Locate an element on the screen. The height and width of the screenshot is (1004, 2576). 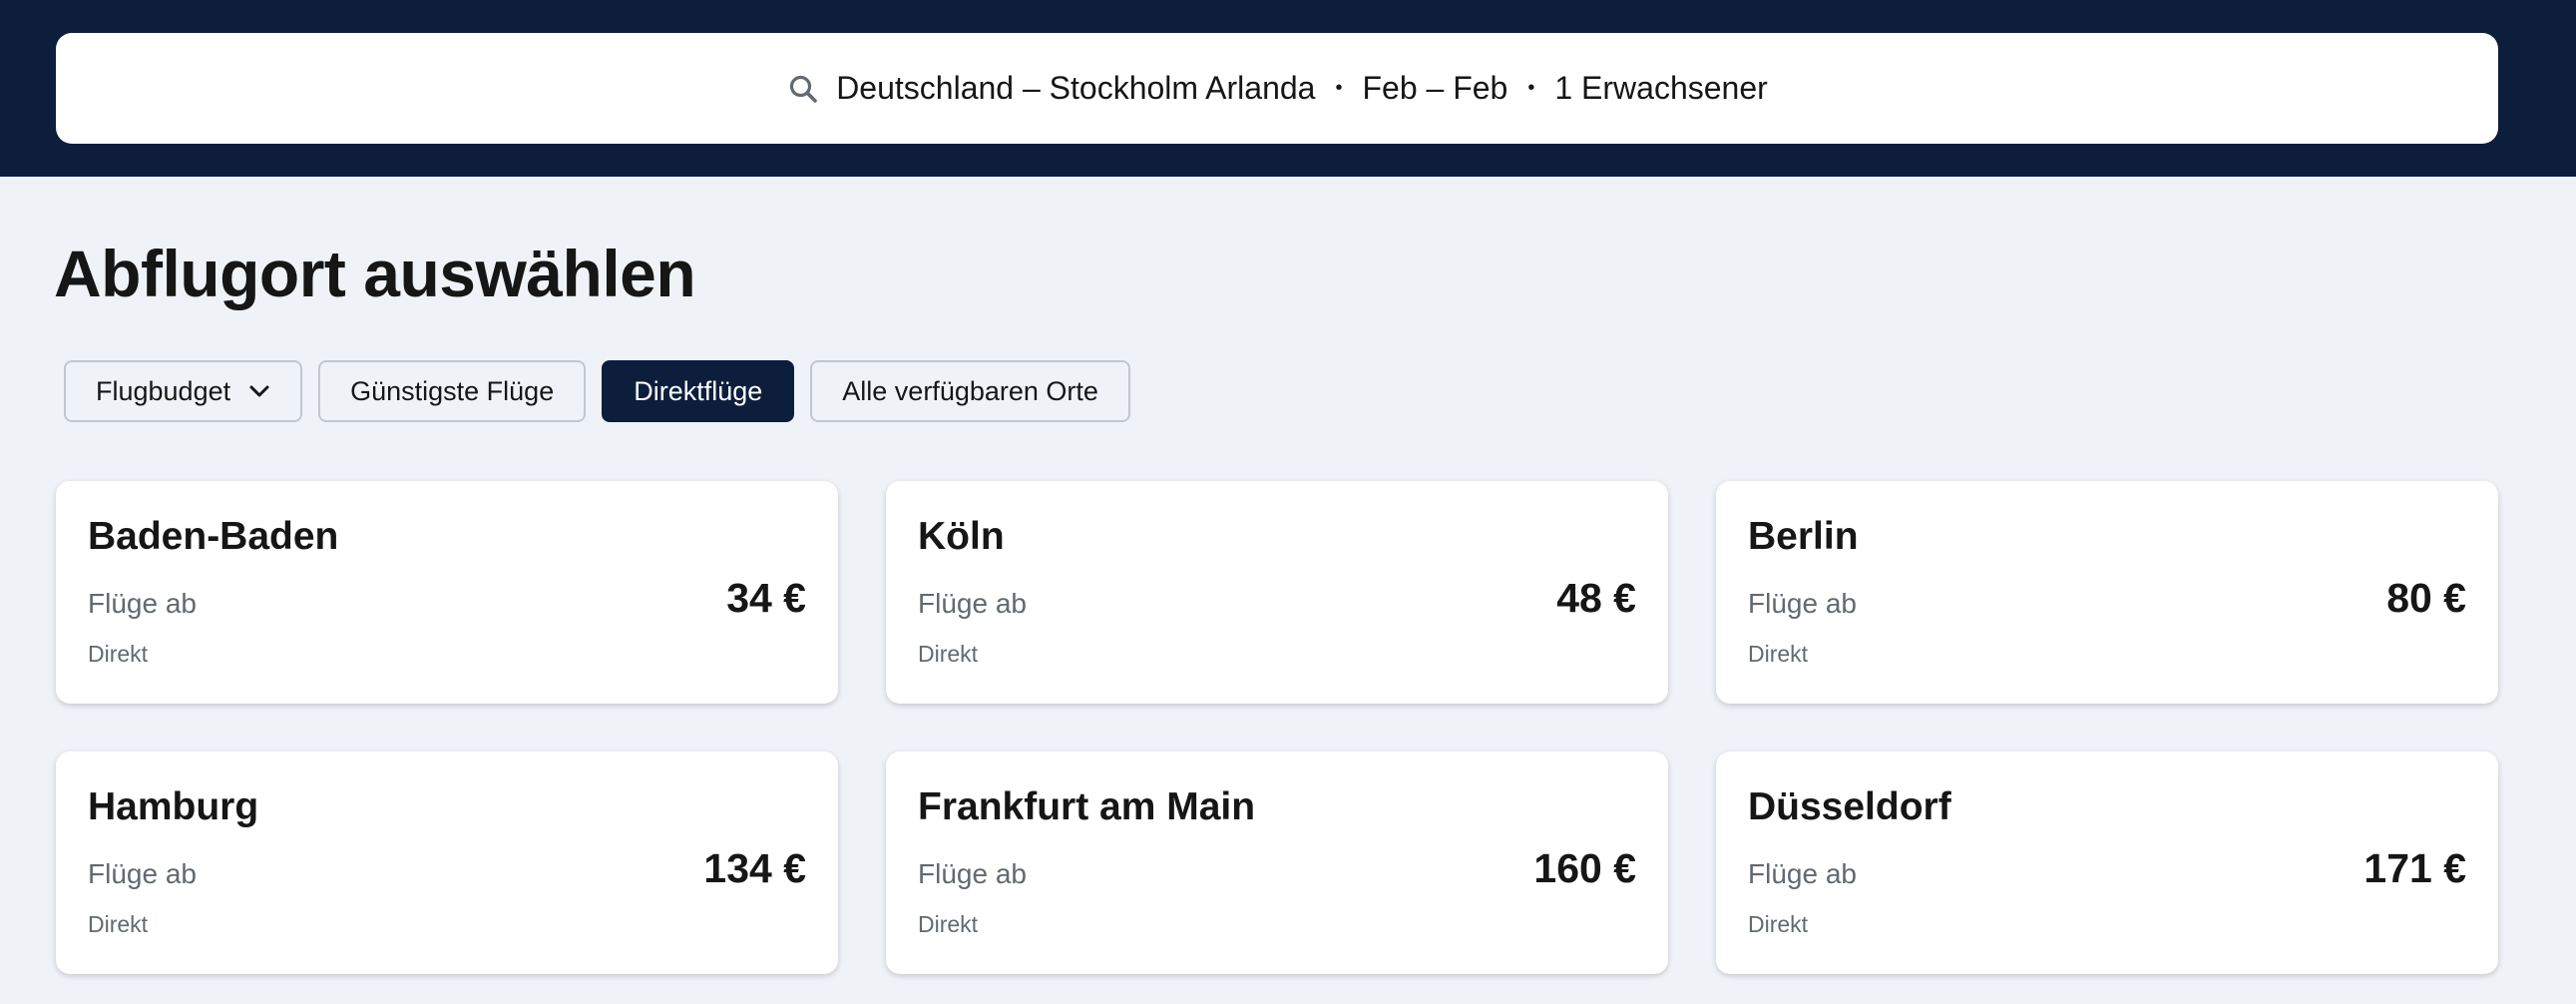
search-route: Deutschland – Stockholm Arlanda is located at coordinates (1076, 88).